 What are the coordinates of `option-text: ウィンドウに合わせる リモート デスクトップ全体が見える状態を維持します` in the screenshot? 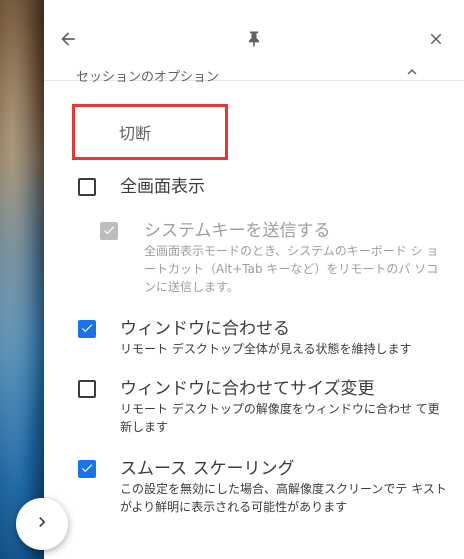 It's located at (284, 338).